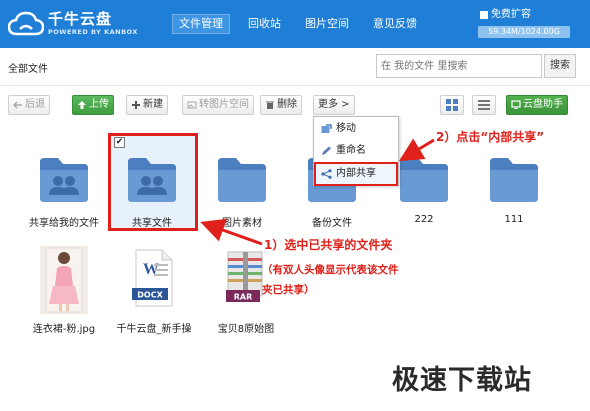  Describe the element at coordinates (462, 380) in the screenshot. I see `watermark: 极速下载站` at that location.